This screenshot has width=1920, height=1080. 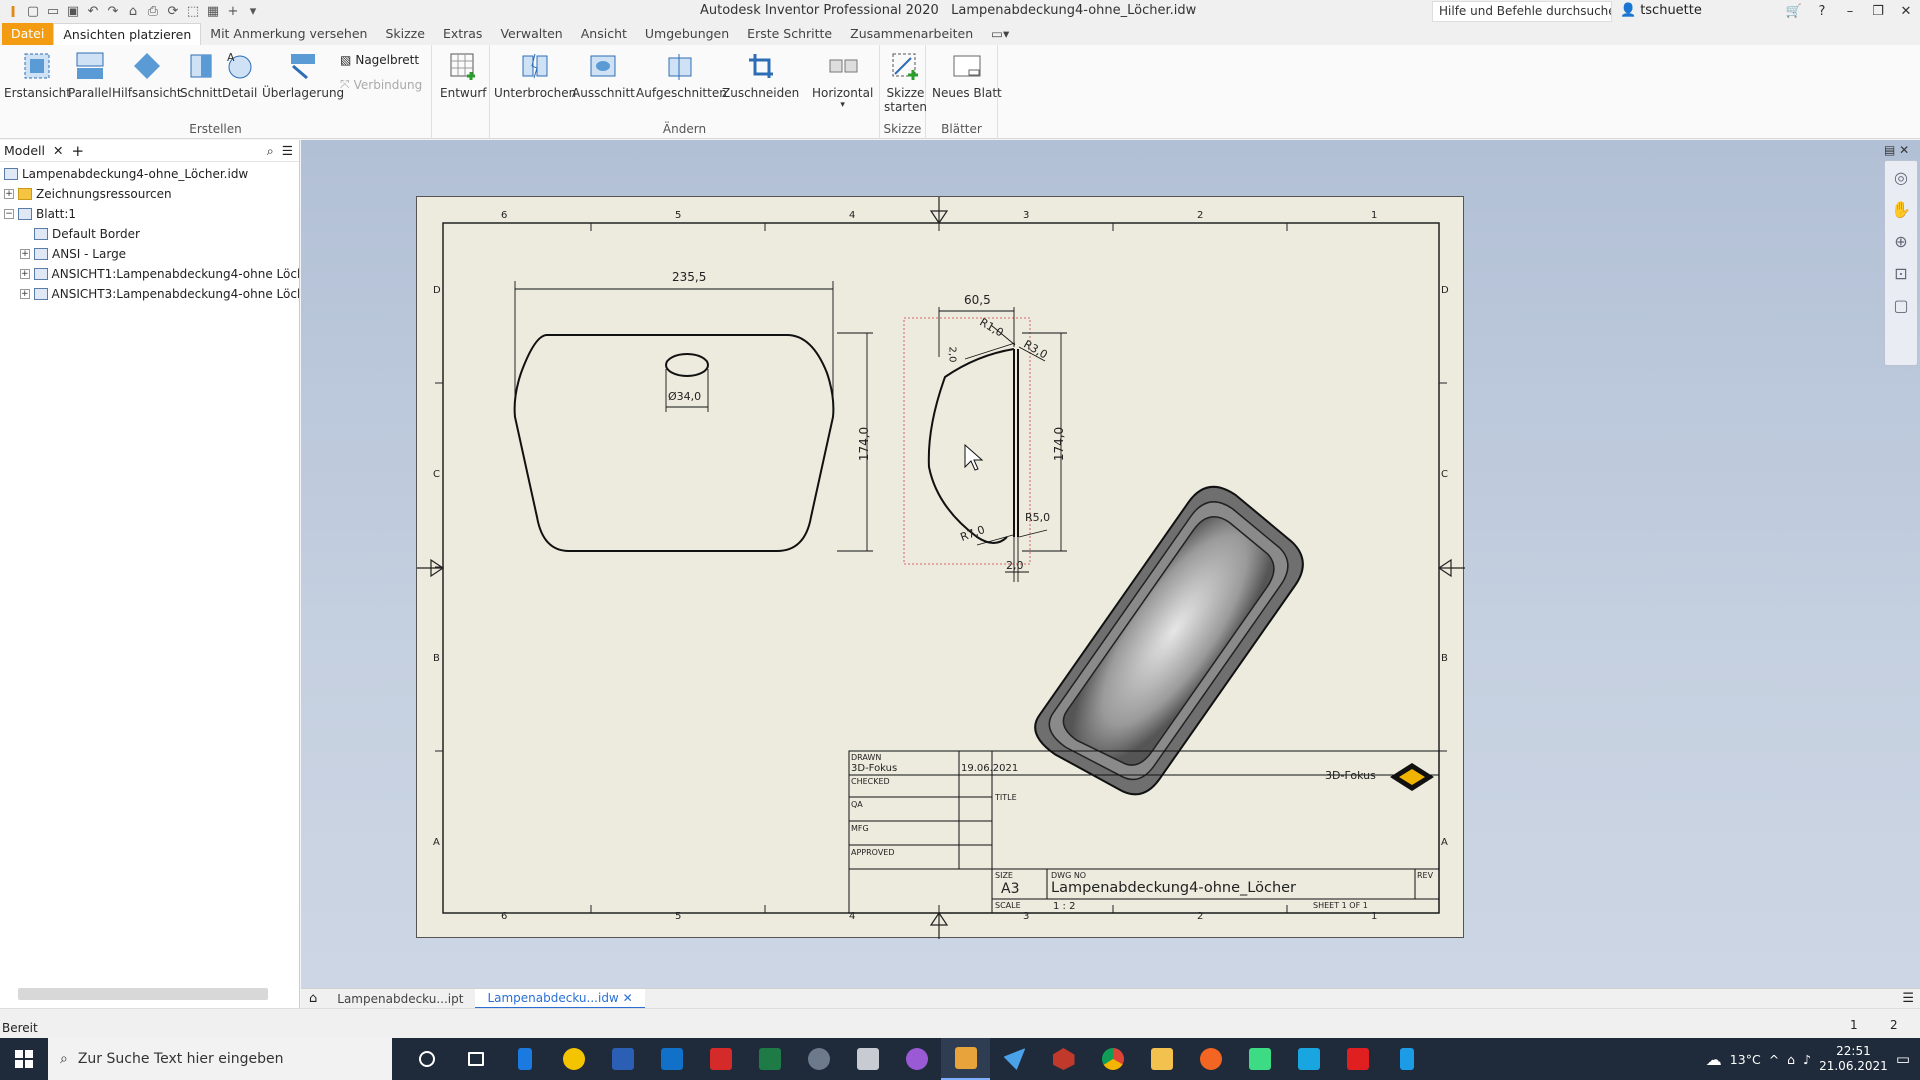 What do you see at coordinates (842, 79) in the screenshot?
I see `horizontal-button: Horizontal ▾` at bounding box center [842, 79].